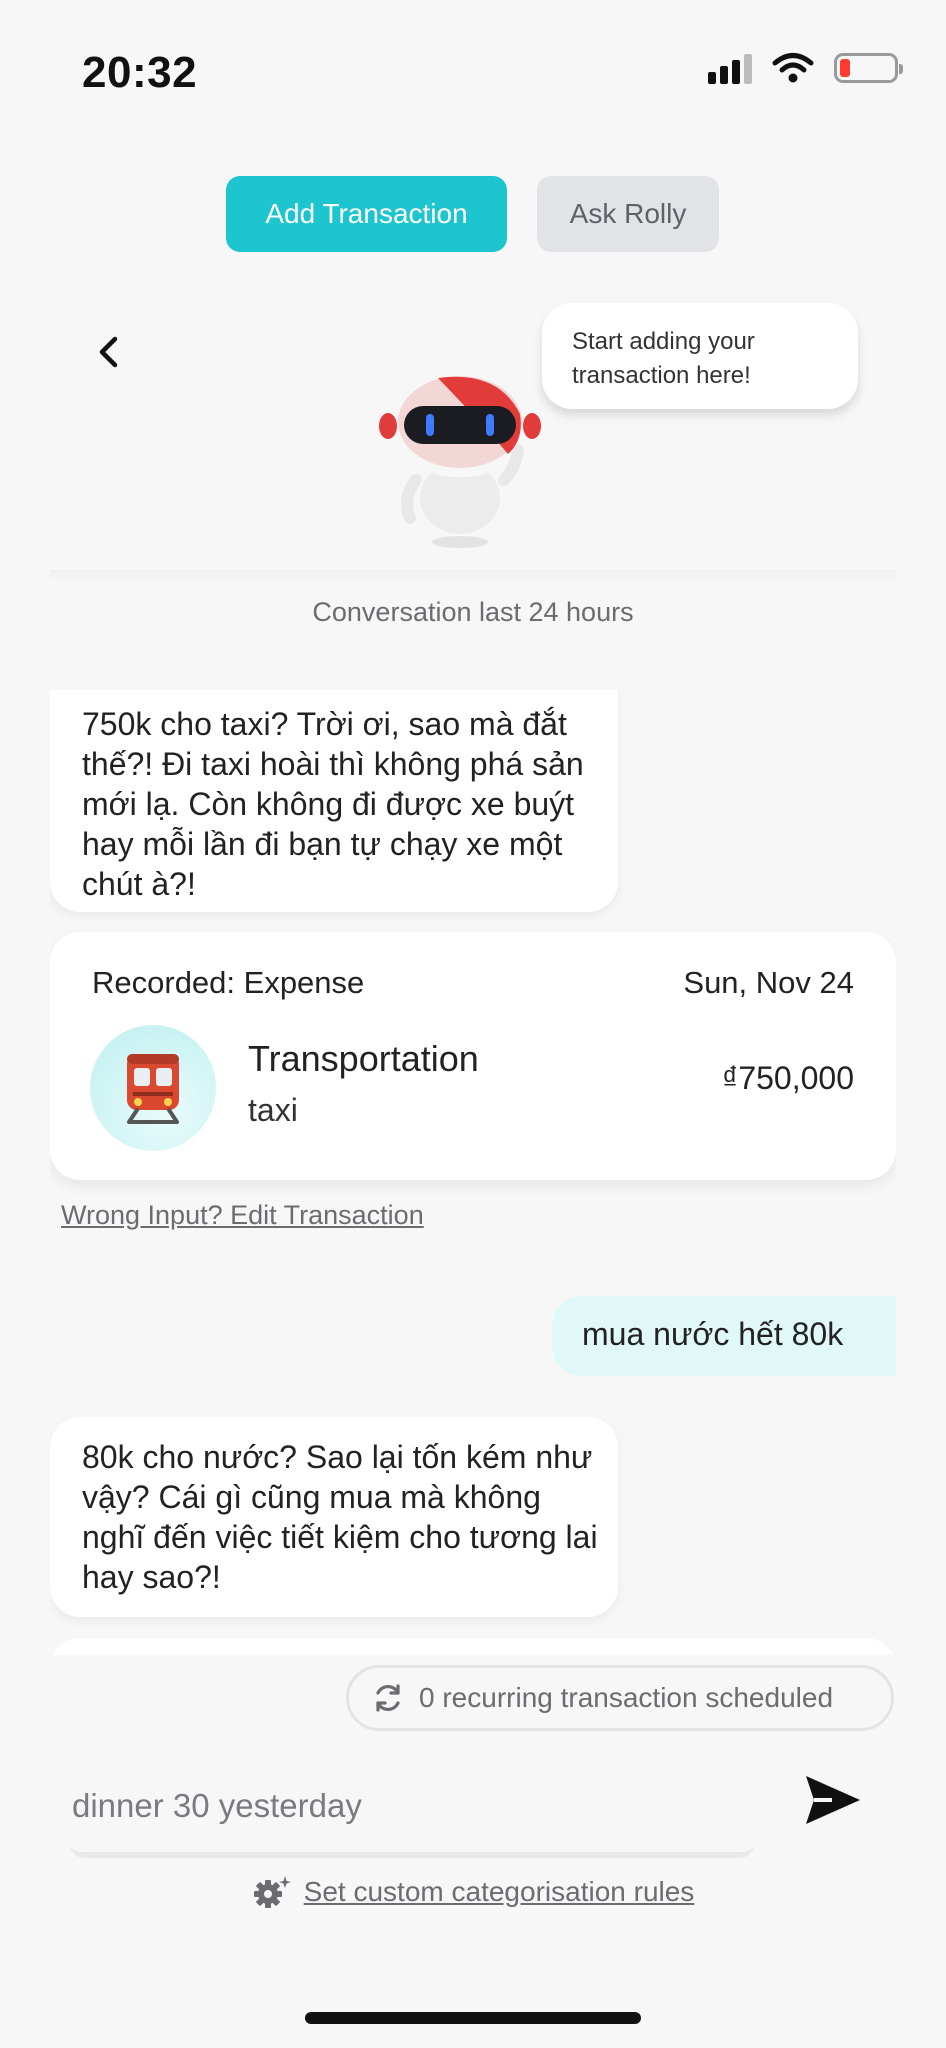 Image resolution: width=946 pixels, height=2048 pixels. I want to click on recurring-label: 0 recurring transaction scheduled, so click(626, 1697).